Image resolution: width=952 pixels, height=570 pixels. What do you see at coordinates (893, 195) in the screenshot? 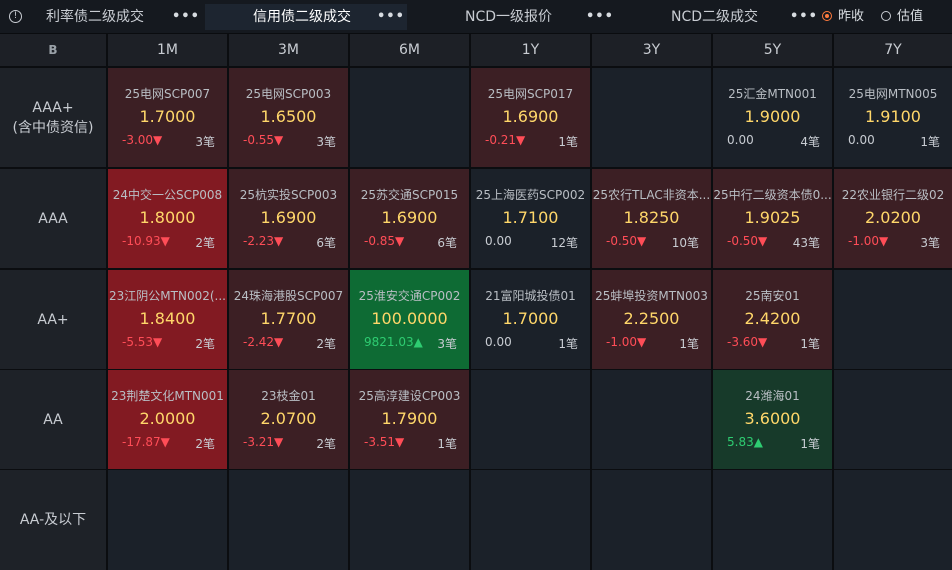
I see `bond-name: 22农业银行二级02` at bounding box center [893, 195].